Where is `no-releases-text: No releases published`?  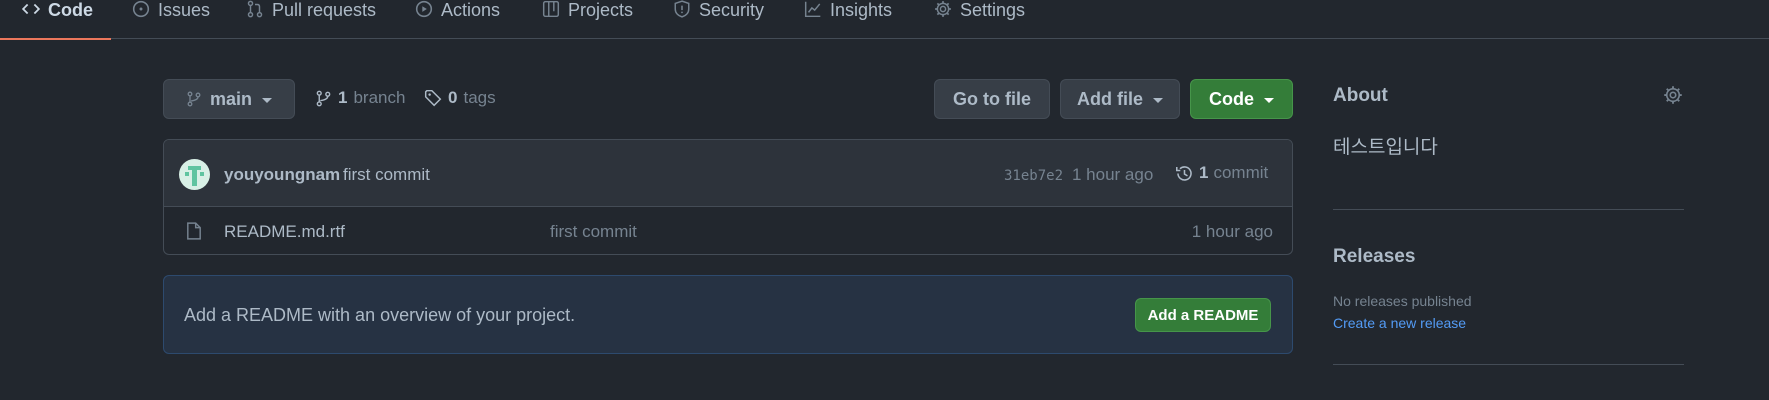 no-releases-text: No releases published is located at coordinates (1402, 301).